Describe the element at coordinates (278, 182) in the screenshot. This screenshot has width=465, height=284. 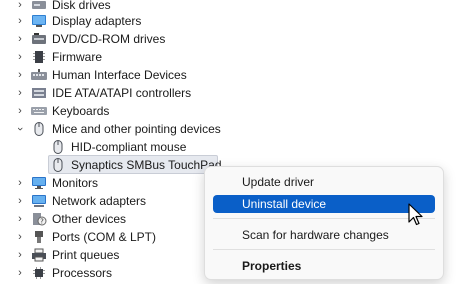
I see `menu-item-label: Update driver` at that location.